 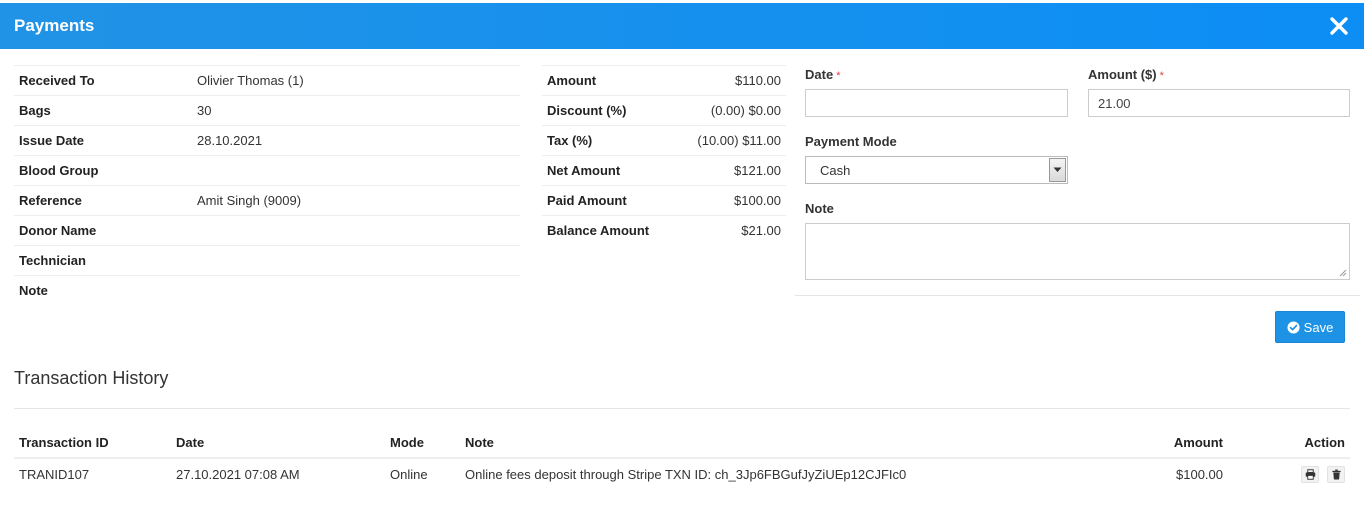 I want to click on form-divider, so click(x=1077, y=295).